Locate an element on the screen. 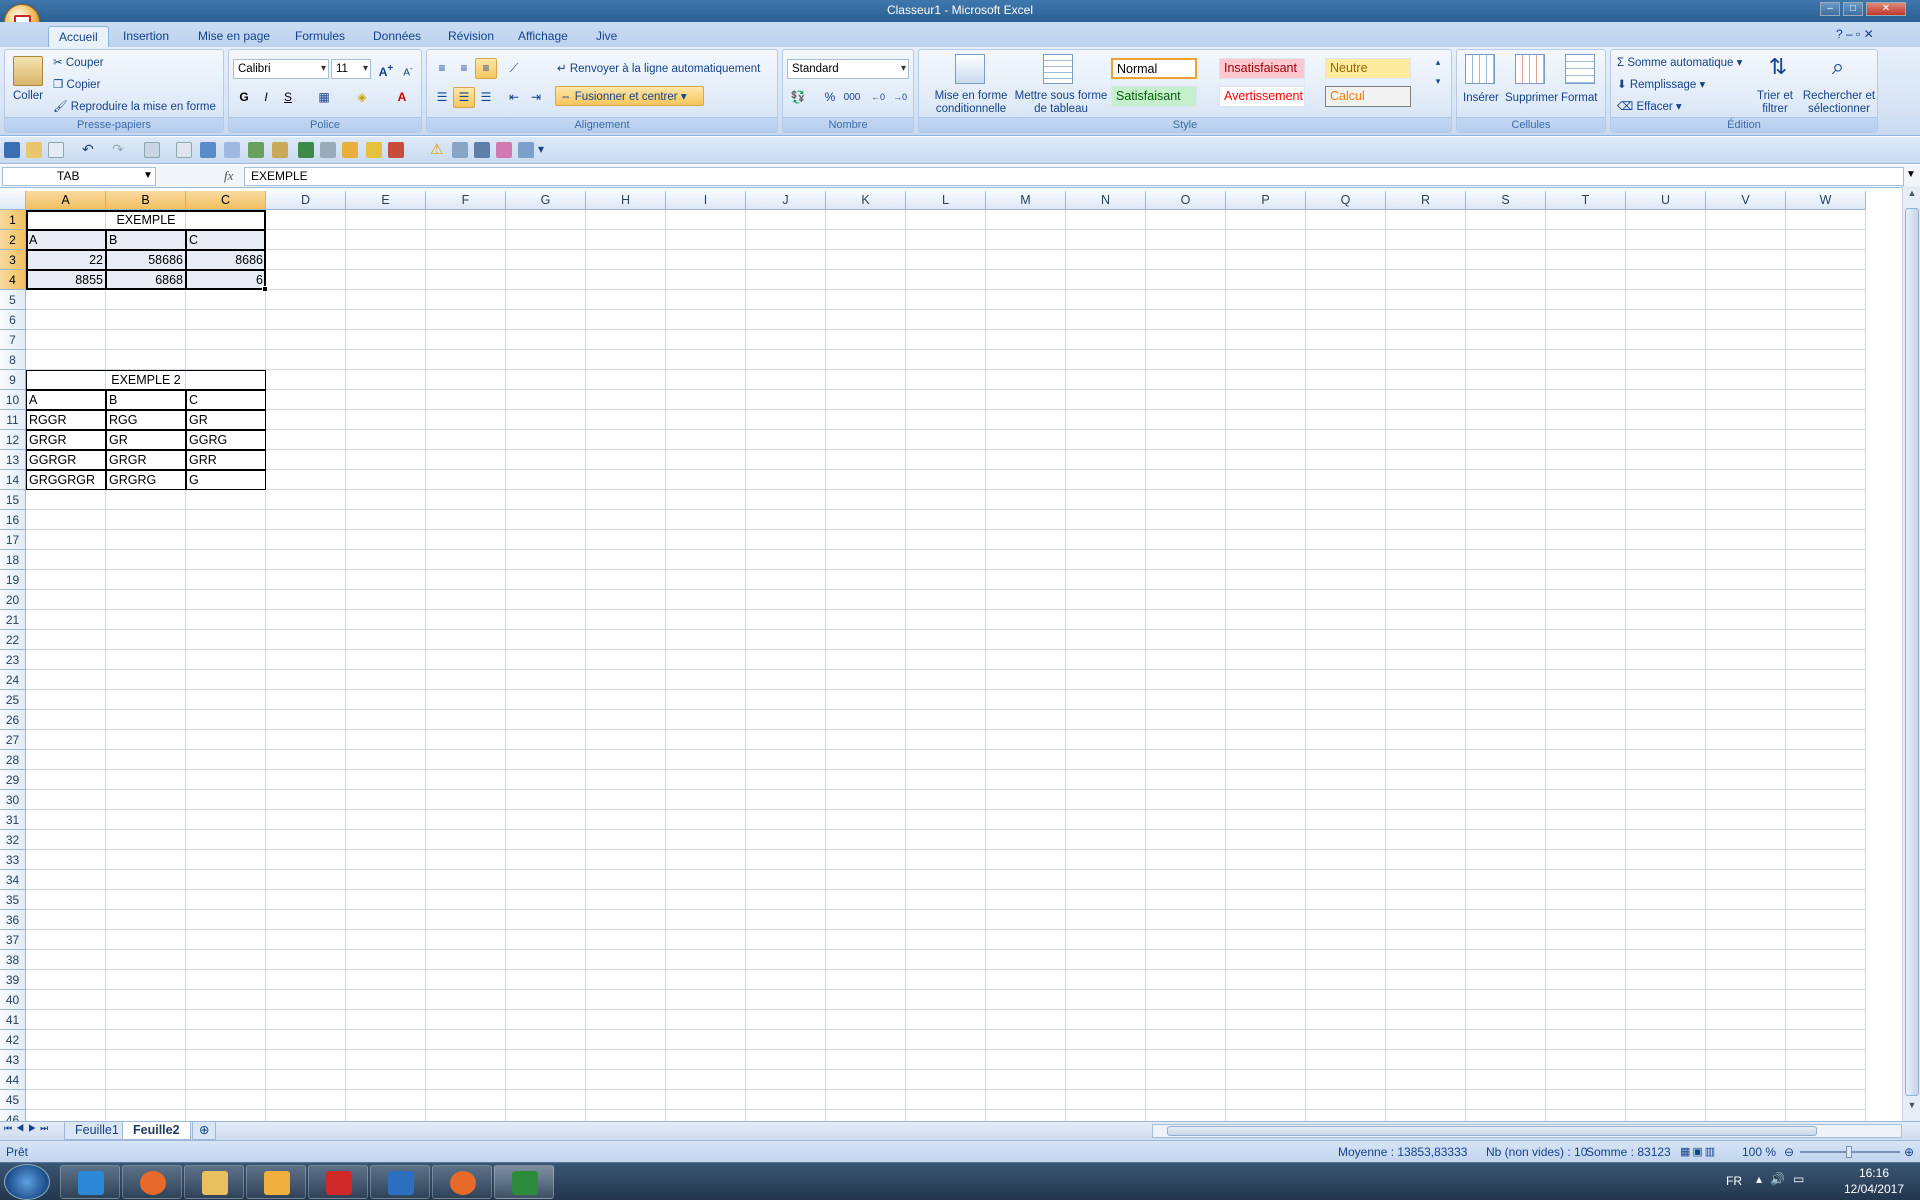  row-header: 38 is located at coordinates (13, 960).